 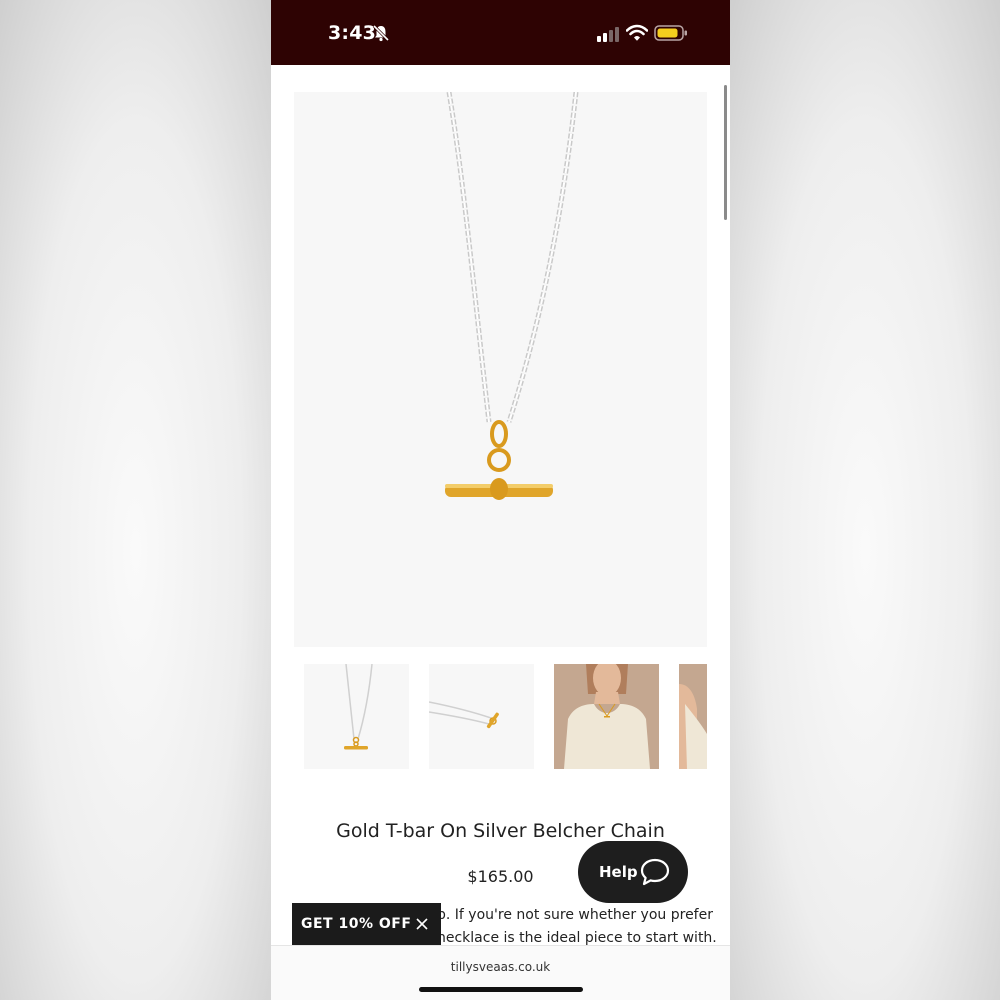 What do you see at coordinates (500, 32) in the screenshot?
I see `status-bar: 3:43` at bounding box center [500, 32].